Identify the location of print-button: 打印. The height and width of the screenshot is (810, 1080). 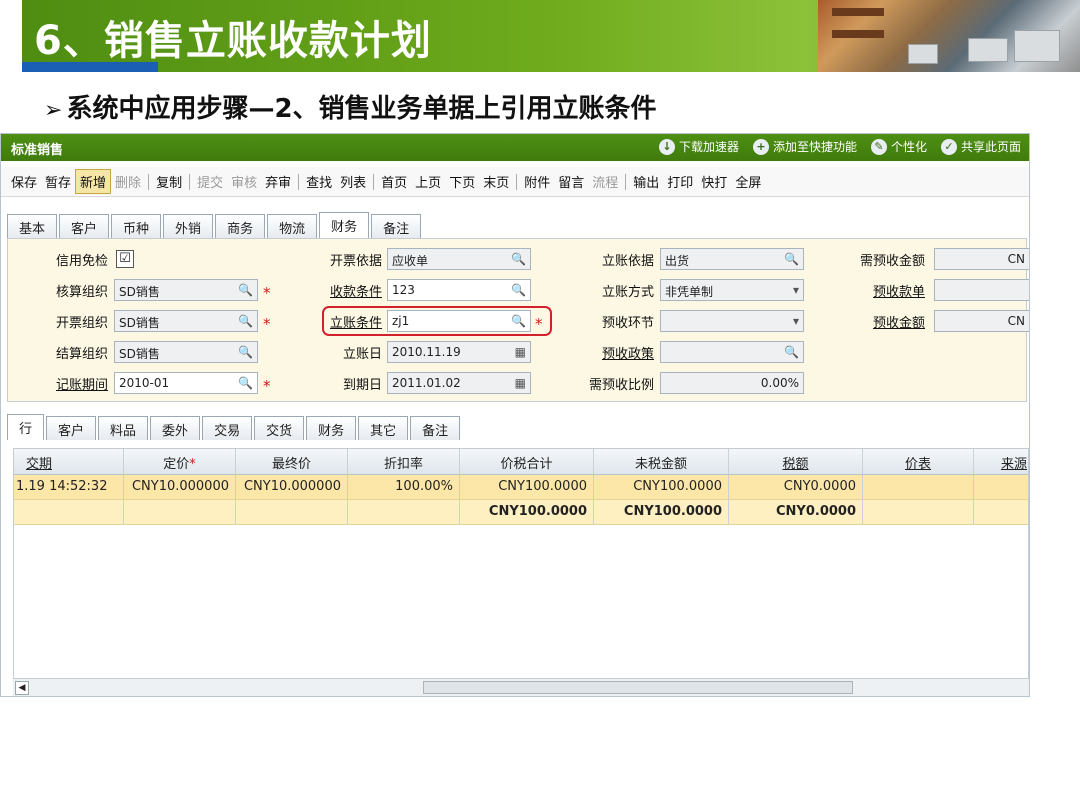
(680, 181).